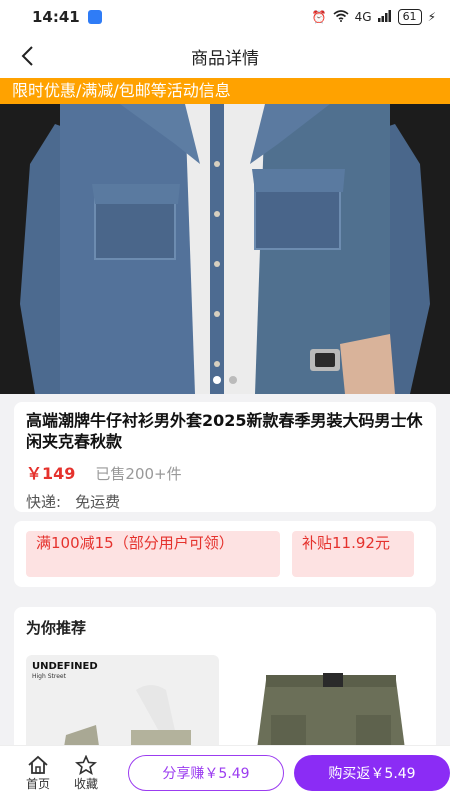 This screenshot has height=800, width=450. I want to click on recommend-brand: UNDEFINED, so click(65, 666).